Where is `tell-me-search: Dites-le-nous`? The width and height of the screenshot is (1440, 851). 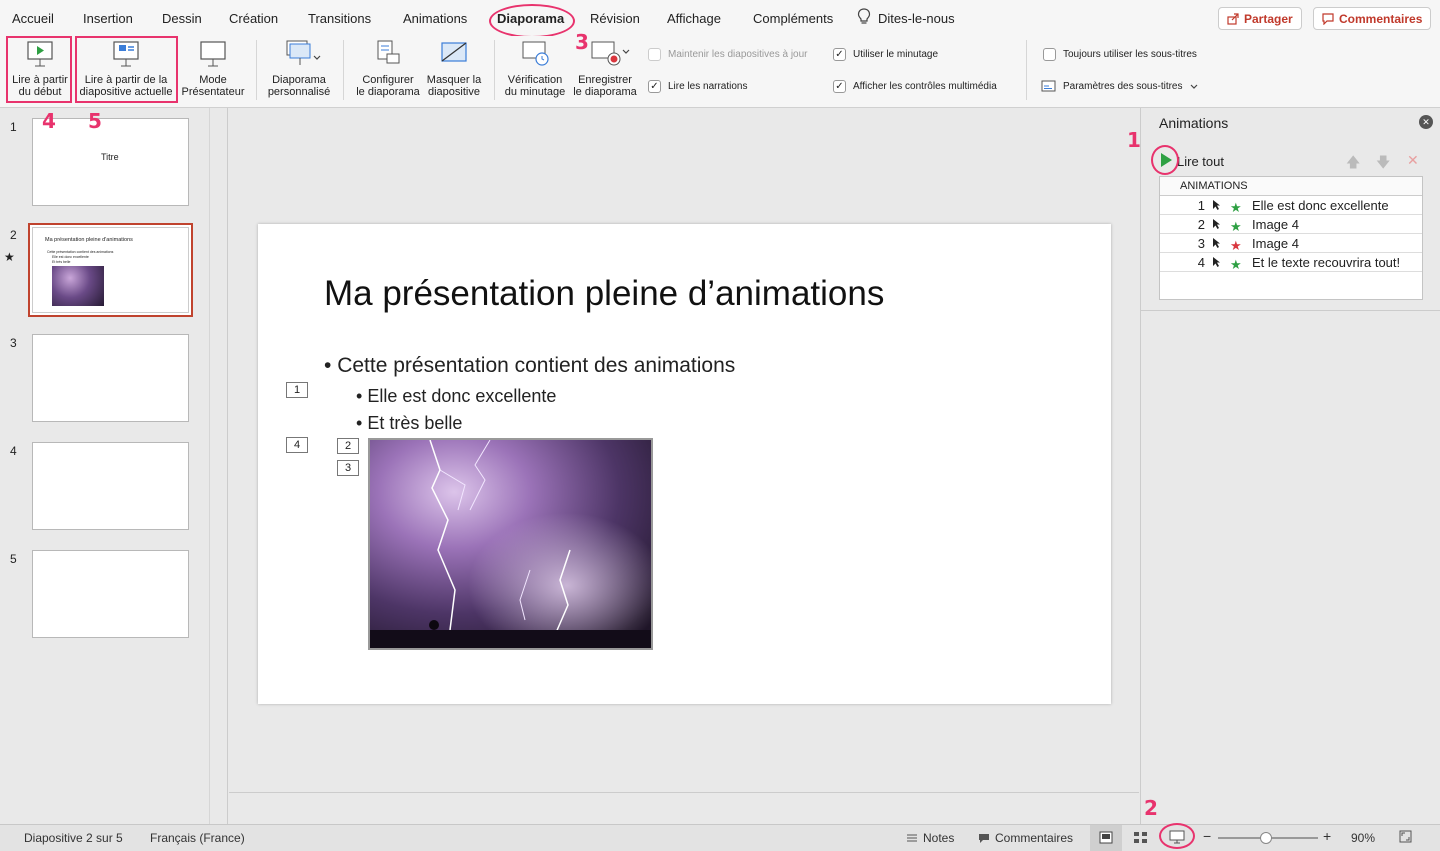
tell-me-search: Dites-le-nous is located at coordinates (916, 18).